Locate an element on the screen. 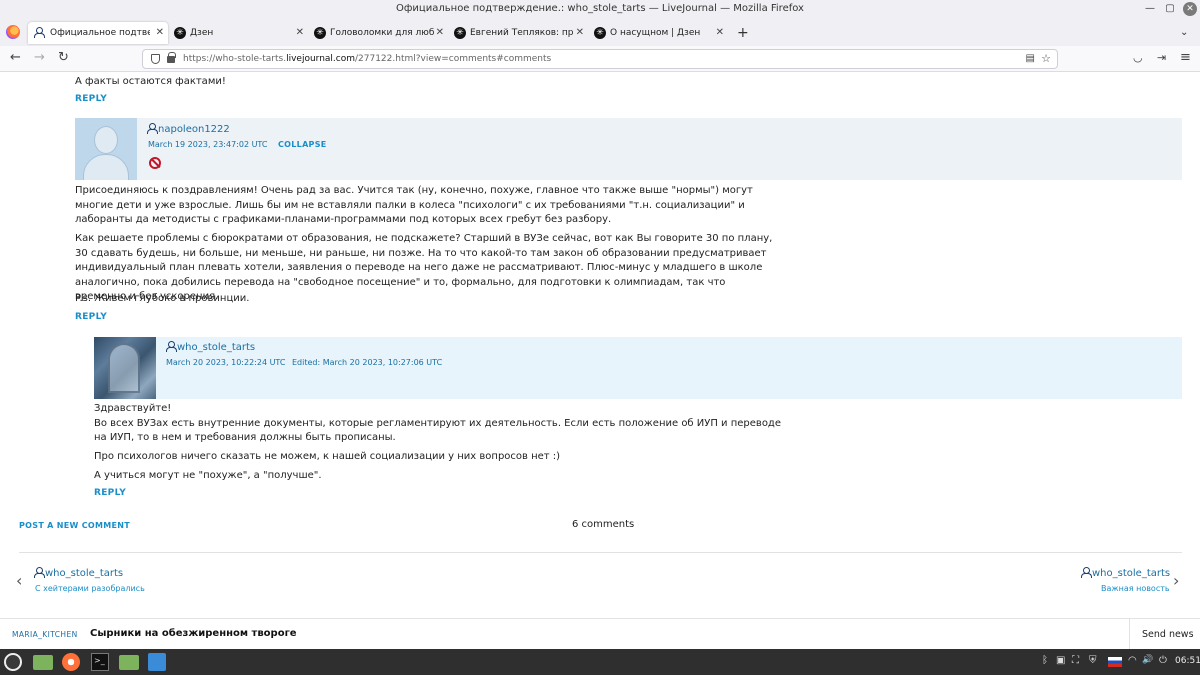 This screenshot has height=675, width=1200. keyboard-layout-flag-icon is located at coordinates (1115, 662).